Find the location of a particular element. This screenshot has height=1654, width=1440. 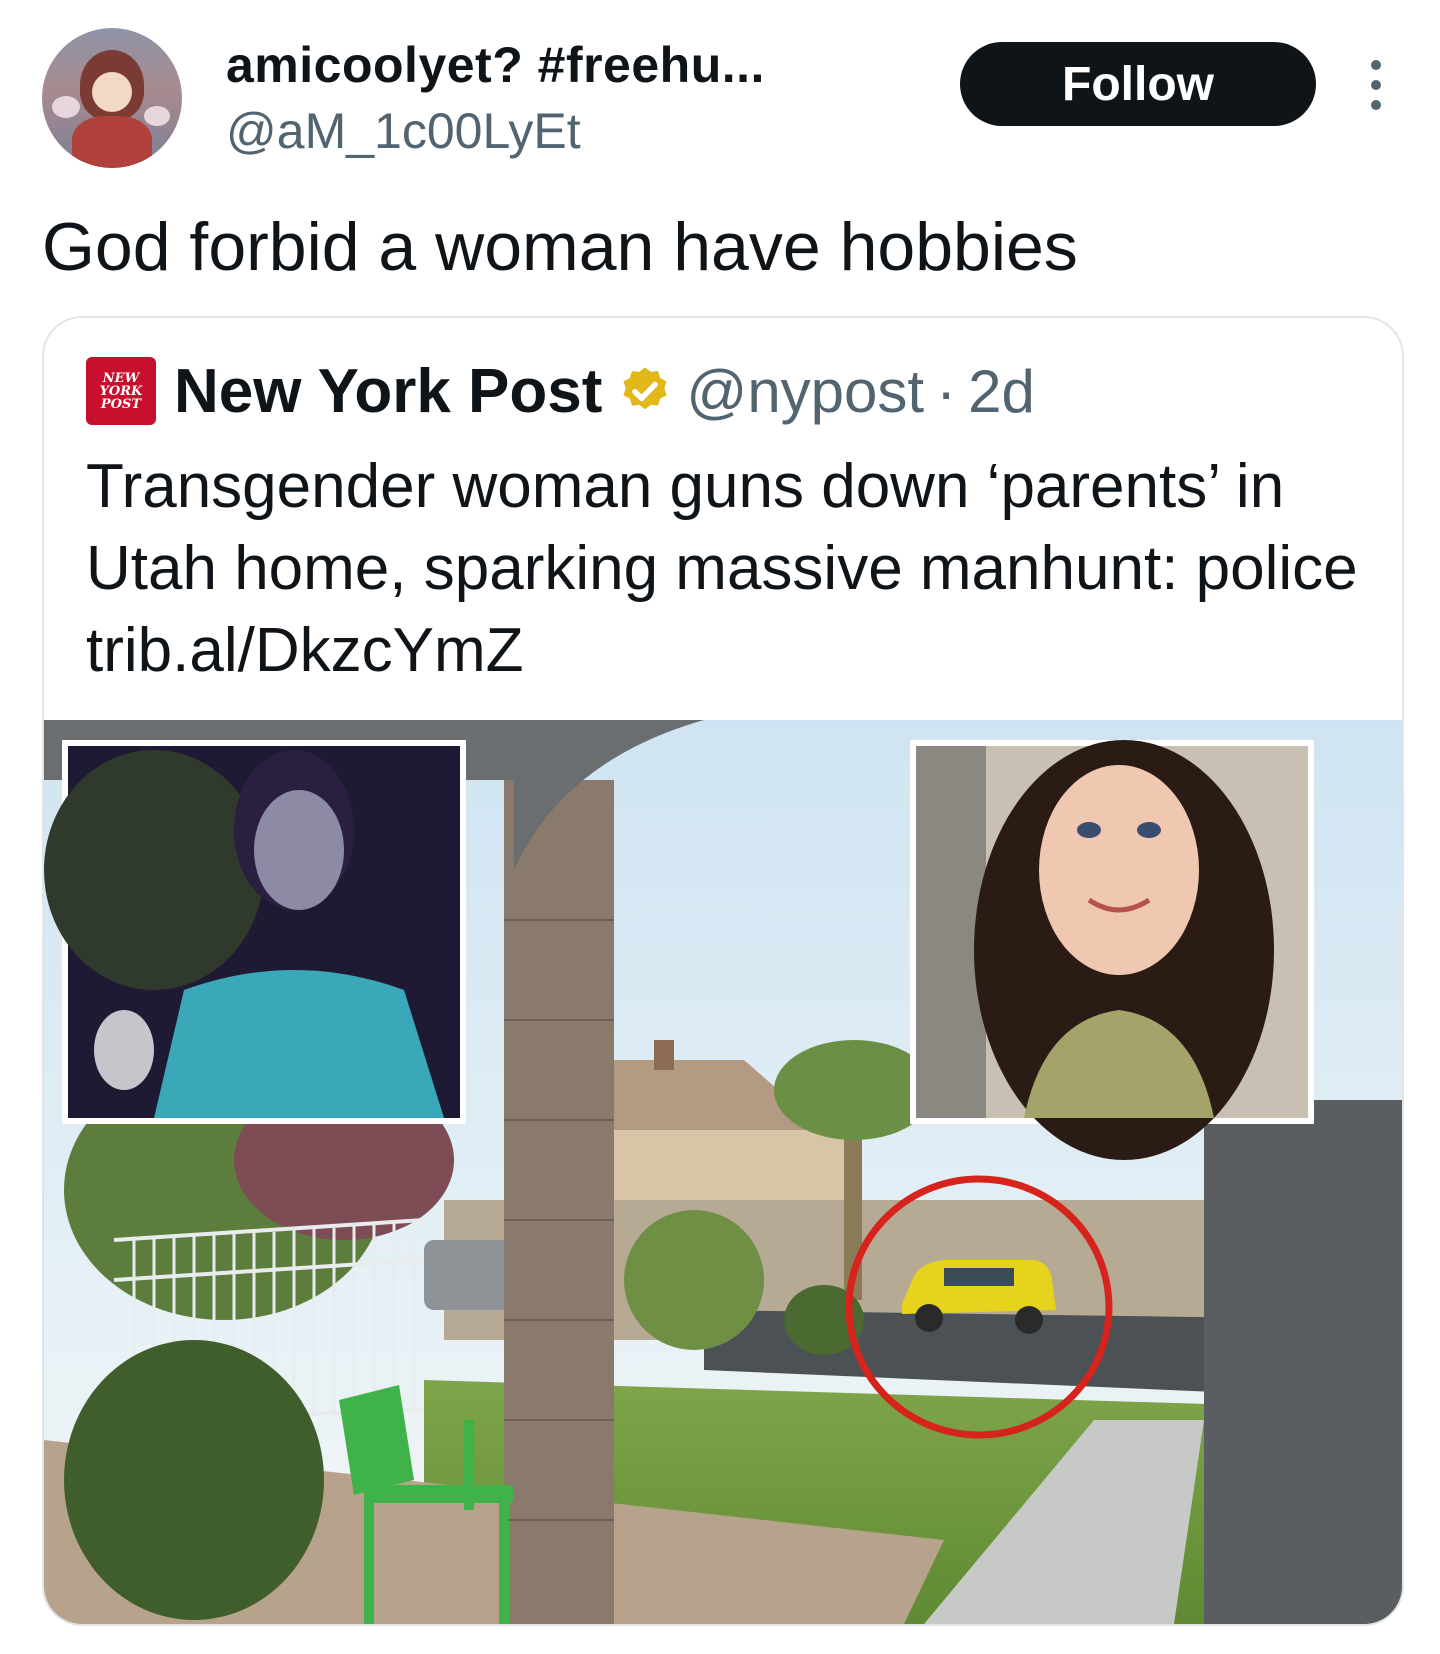

avatar-face is located at coordinates (112, 92).